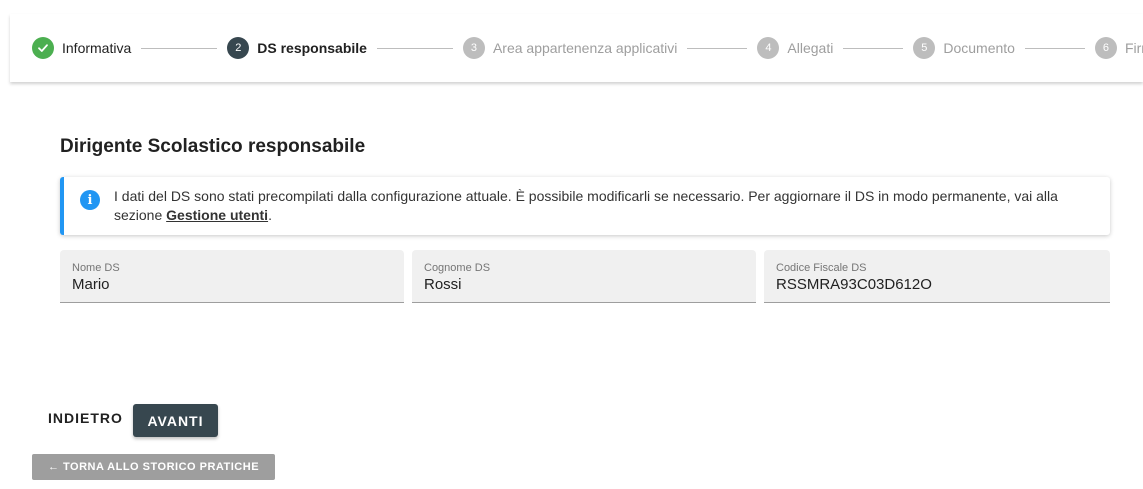 The image size is (1143, 489). I want to click on step-label: Area appartenenza applicativi, so click(585, 48).